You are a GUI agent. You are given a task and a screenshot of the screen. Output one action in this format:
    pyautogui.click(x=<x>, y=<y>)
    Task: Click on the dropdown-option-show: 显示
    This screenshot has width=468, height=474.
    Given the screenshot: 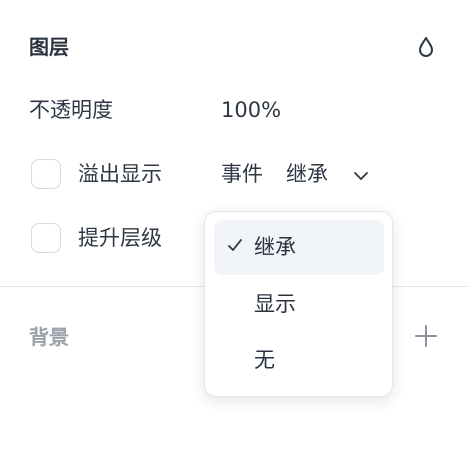 What is the action you would take?
    pyautogui.click(x=299, y=304)
    